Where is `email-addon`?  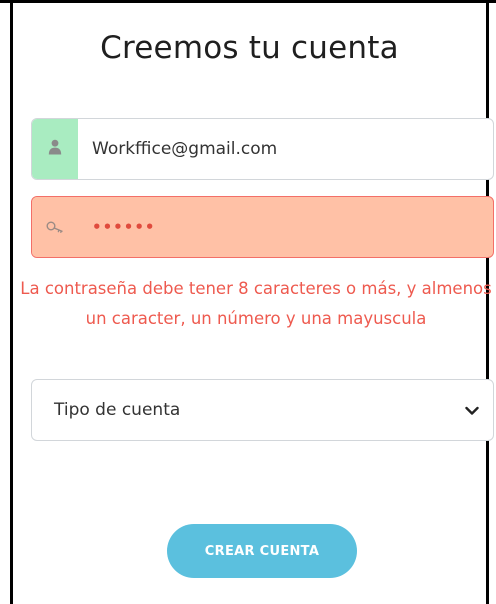
email-addon is located at coordinates (55, 149).